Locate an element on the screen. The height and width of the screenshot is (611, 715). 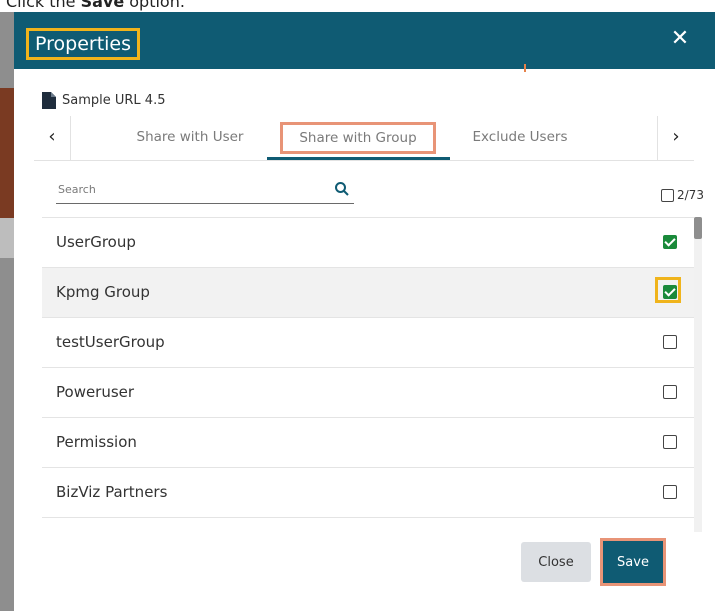
backdrop-image-strip is located at coordinates (7, 153).